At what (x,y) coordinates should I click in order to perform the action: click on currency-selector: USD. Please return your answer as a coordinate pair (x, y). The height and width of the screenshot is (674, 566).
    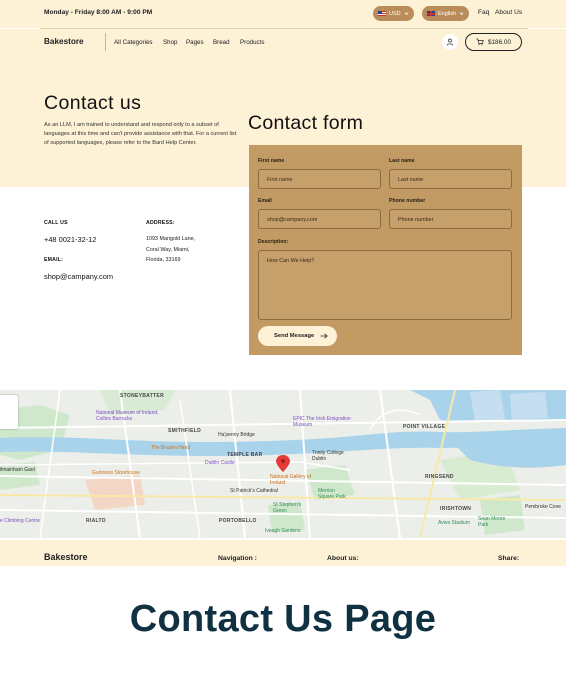
    Looking at the image, I should click on (393, 13).